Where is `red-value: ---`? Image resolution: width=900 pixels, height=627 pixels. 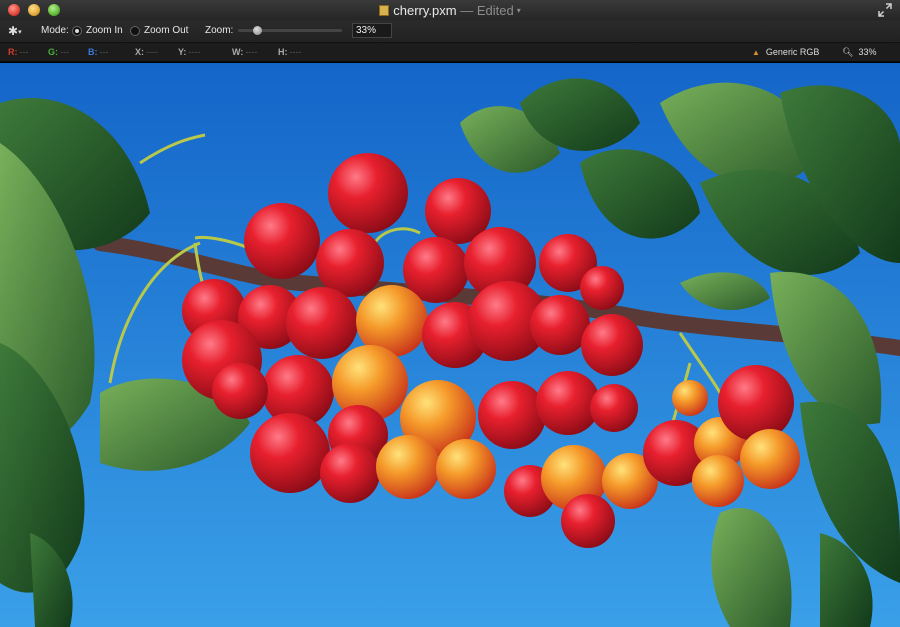
red-value: --- is located at coordinates (24, 52).